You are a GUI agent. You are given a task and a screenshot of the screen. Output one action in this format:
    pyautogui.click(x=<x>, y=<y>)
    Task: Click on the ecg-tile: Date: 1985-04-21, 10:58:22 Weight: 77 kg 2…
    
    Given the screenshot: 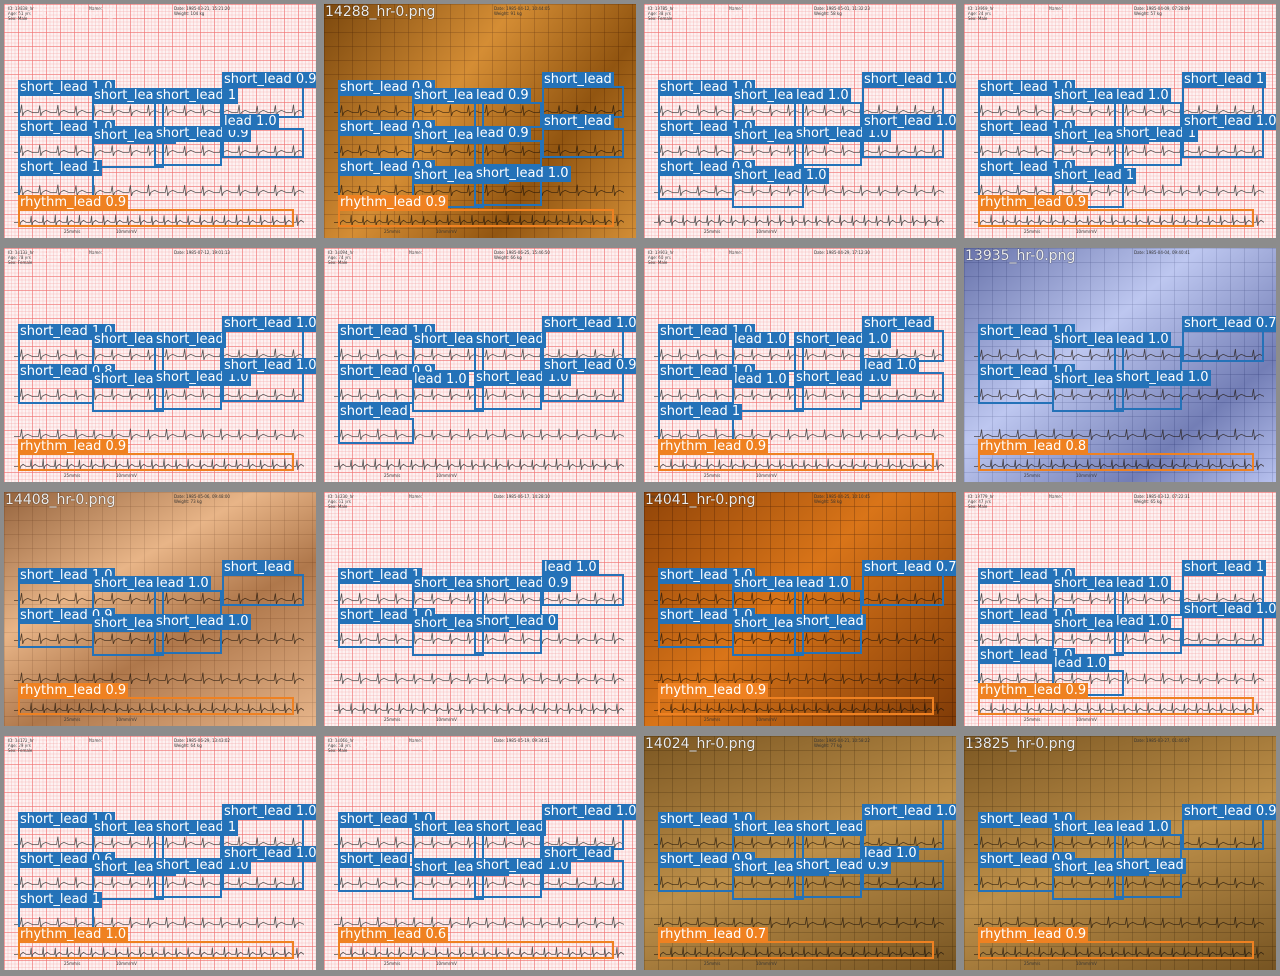 What is the action you would take?
    pyautogui.click(x=800, y=853)
    